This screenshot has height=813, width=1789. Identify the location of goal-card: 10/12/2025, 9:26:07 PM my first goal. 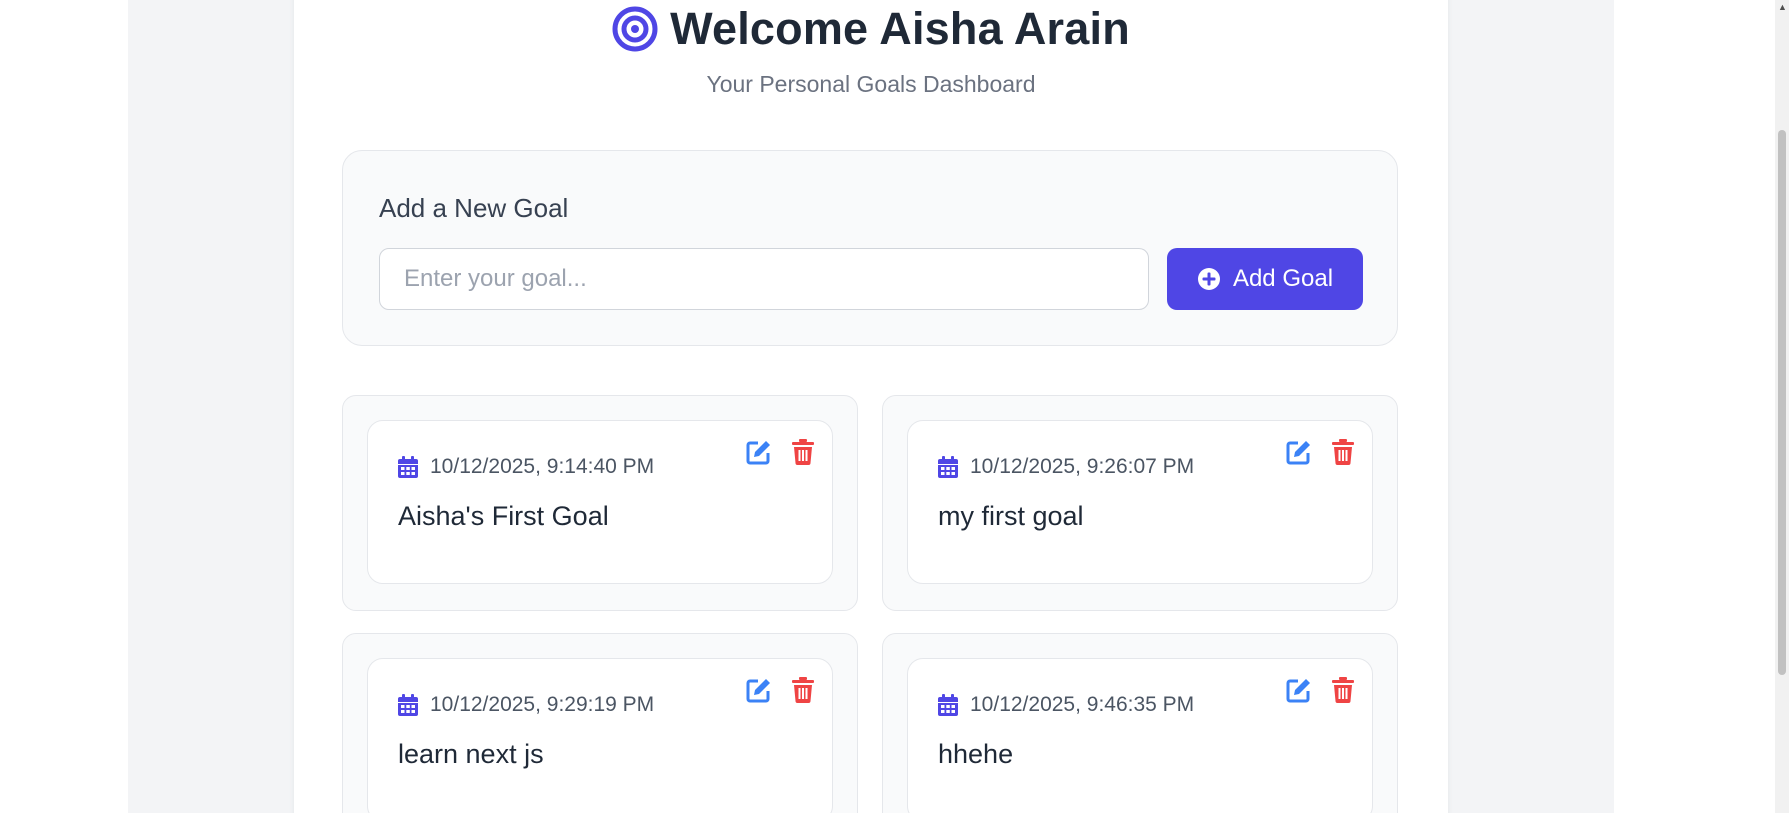
(1140, 503).